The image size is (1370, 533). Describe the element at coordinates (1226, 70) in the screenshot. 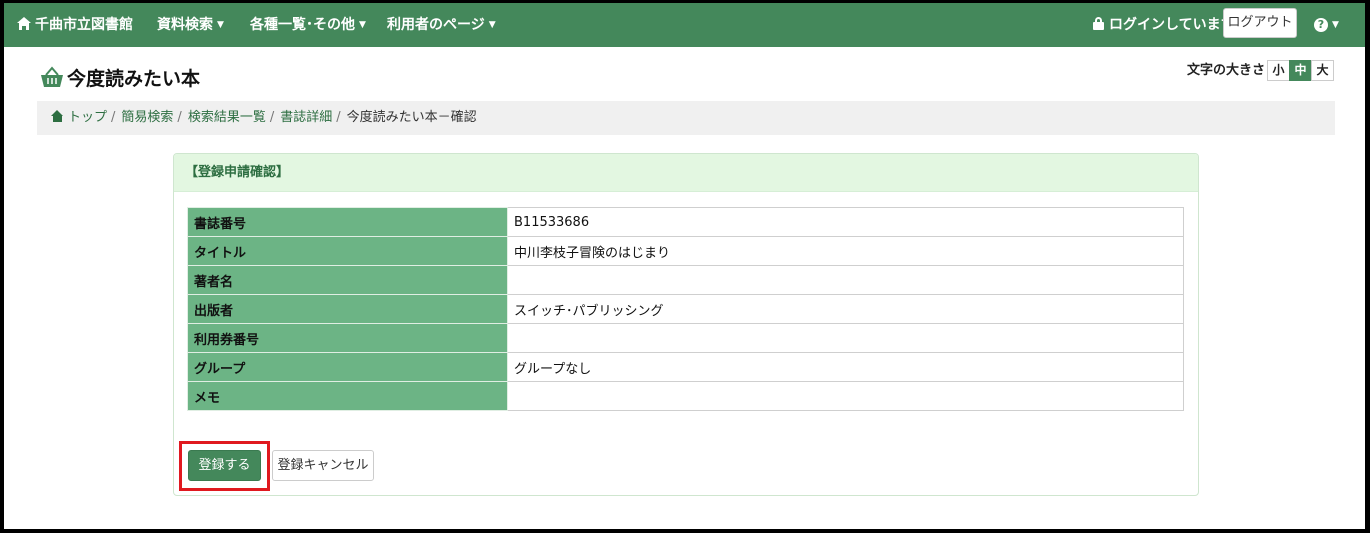

I see `font-size-label: 文字の大きさ` at that location.